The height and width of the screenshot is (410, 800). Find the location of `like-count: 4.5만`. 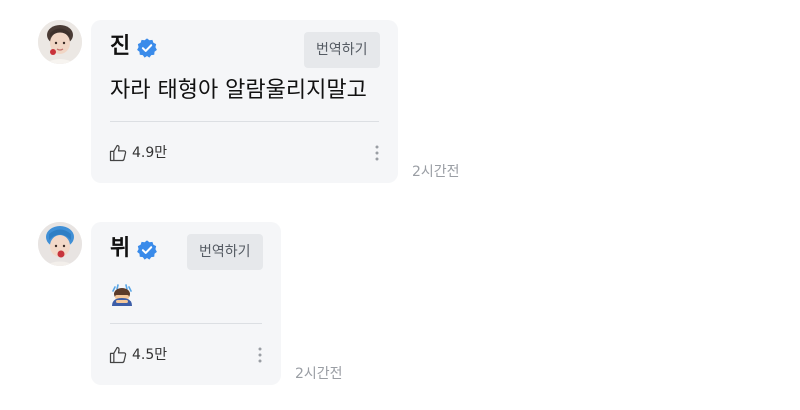

like-count: 4.5만 is located at coordinates (150, 355).